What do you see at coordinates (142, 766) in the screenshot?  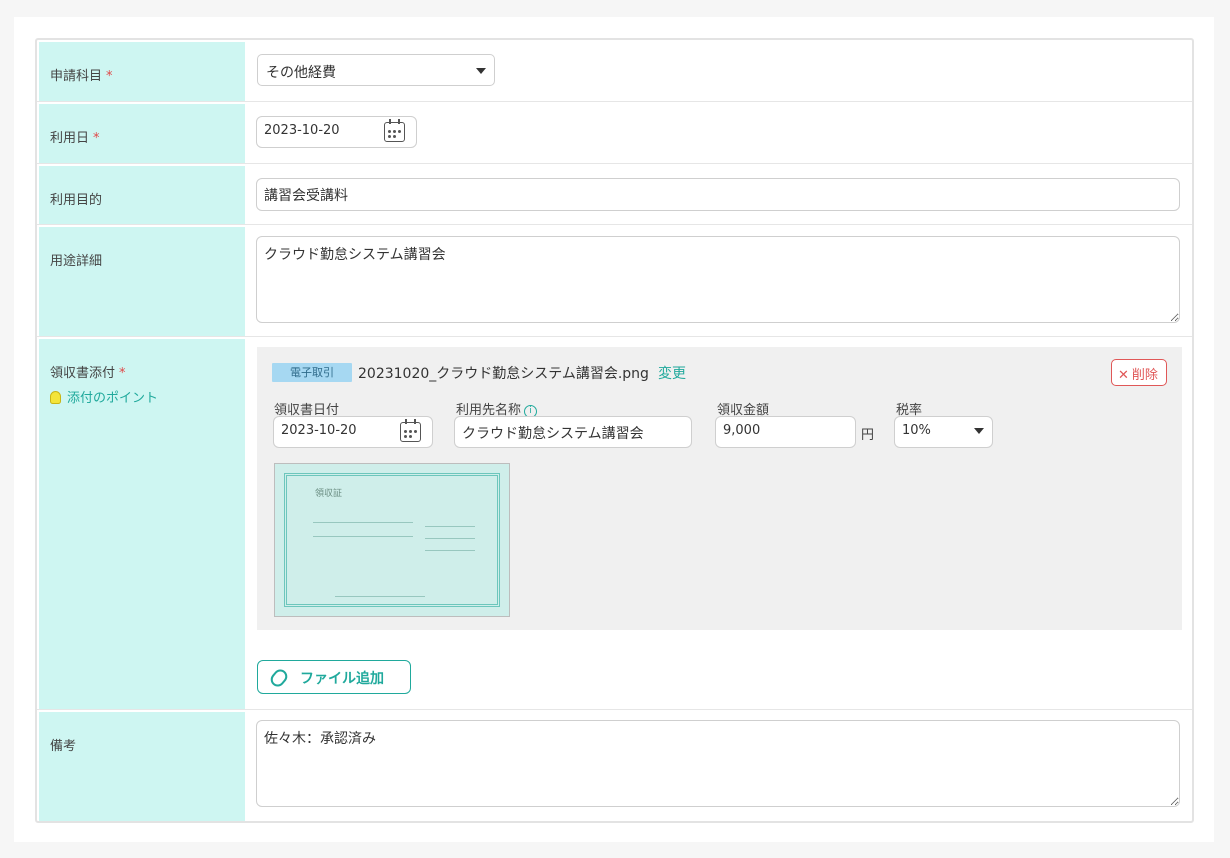 I see `notes-label: 備考` at bounding box center [142, 766].